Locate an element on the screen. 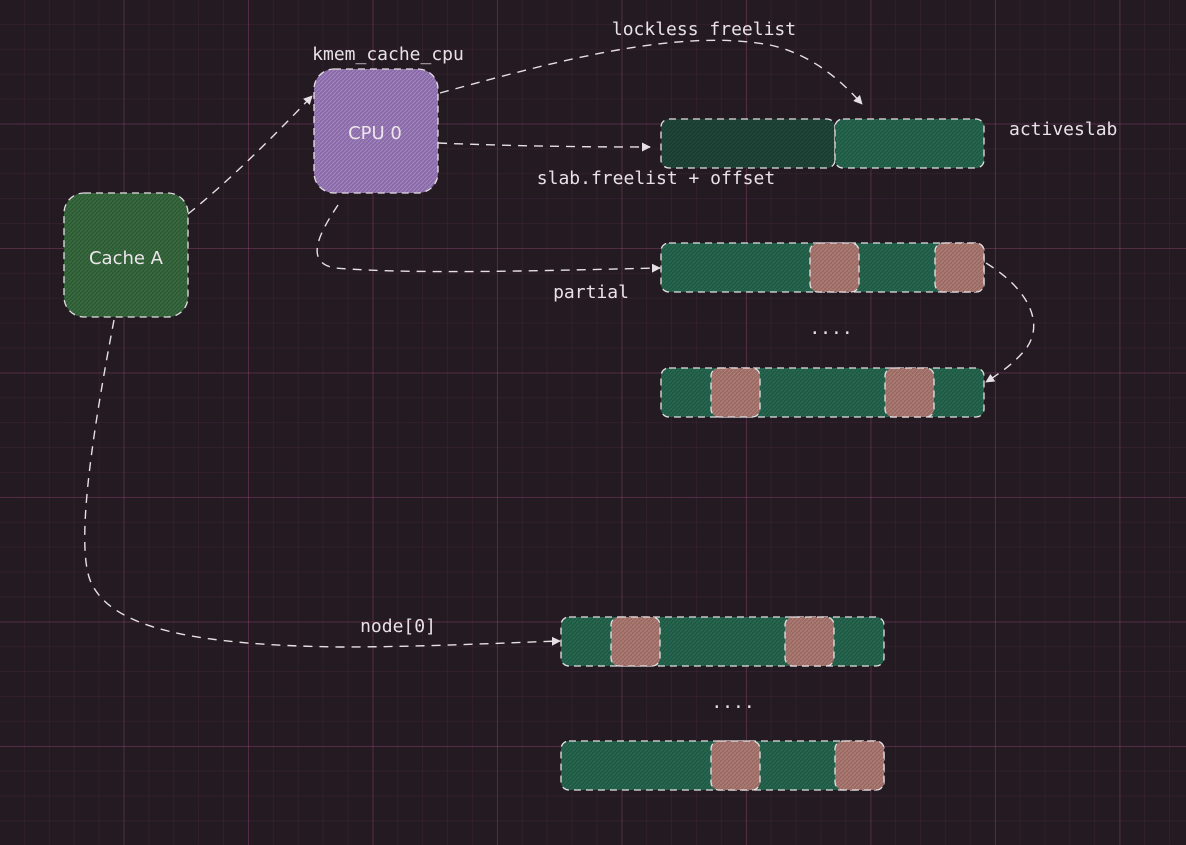 Image resolution: width=1186 pixels, height=845 pixels. activeslab-label: activeslab is located at coordinates (1063, 129).